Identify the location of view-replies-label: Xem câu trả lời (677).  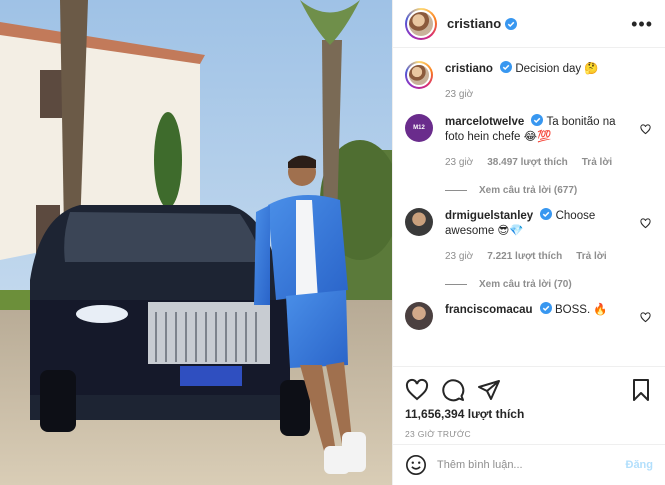
(528, 190).